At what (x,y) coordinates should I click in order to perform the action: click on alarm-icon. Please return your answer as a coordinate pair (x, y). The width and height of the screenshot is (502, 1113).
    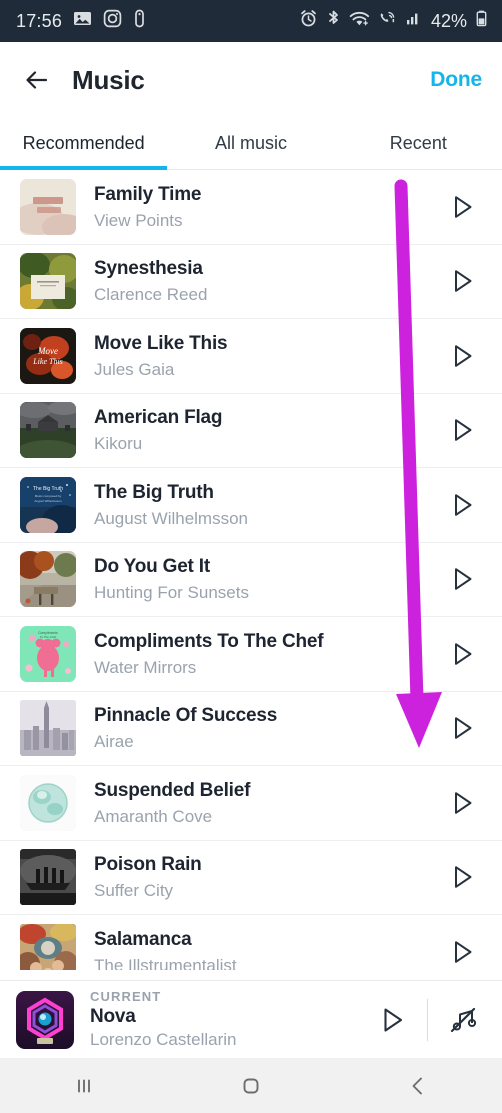
    Looking at the image, I should click on (308, 21).